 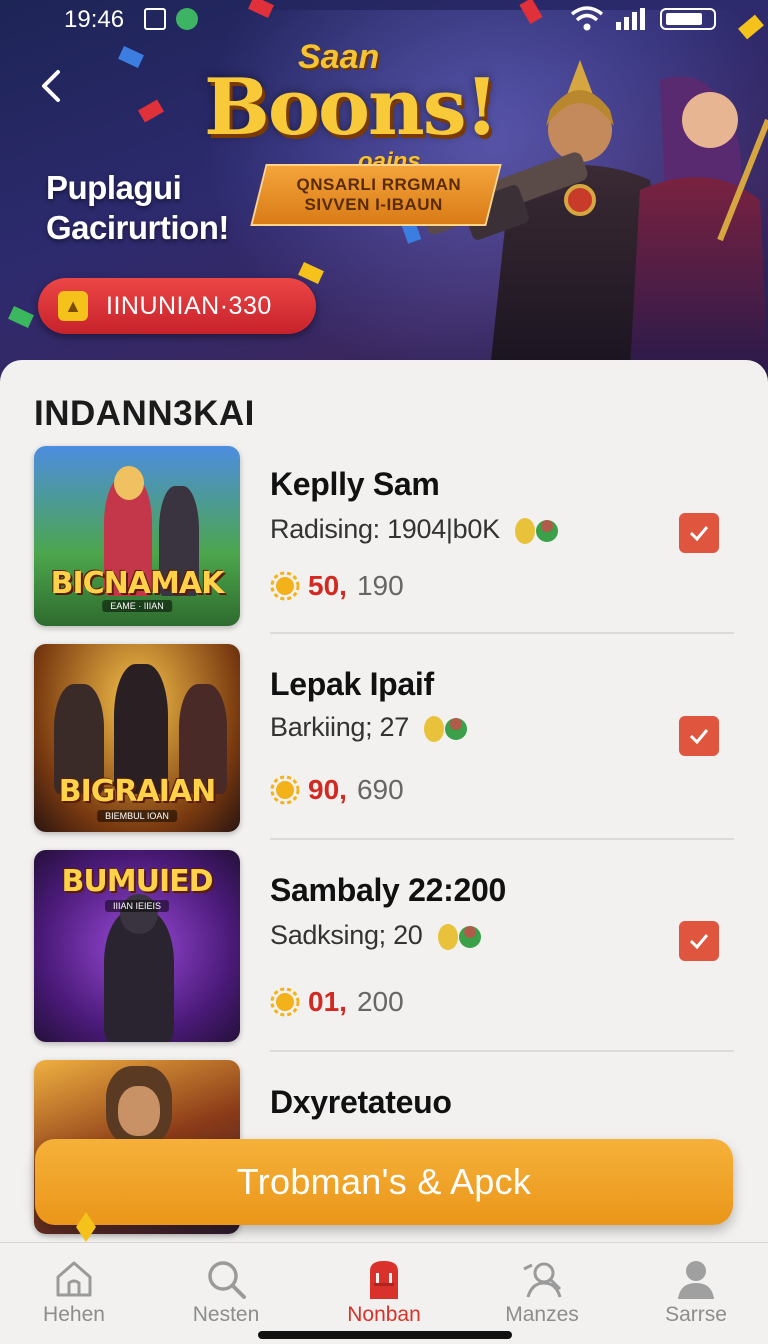 What do you see at coordinates (137, 207) in the screenshot?
I see `hero-subtitle: Puplagui Gacirurtion!` at bounding box center [137, 207].